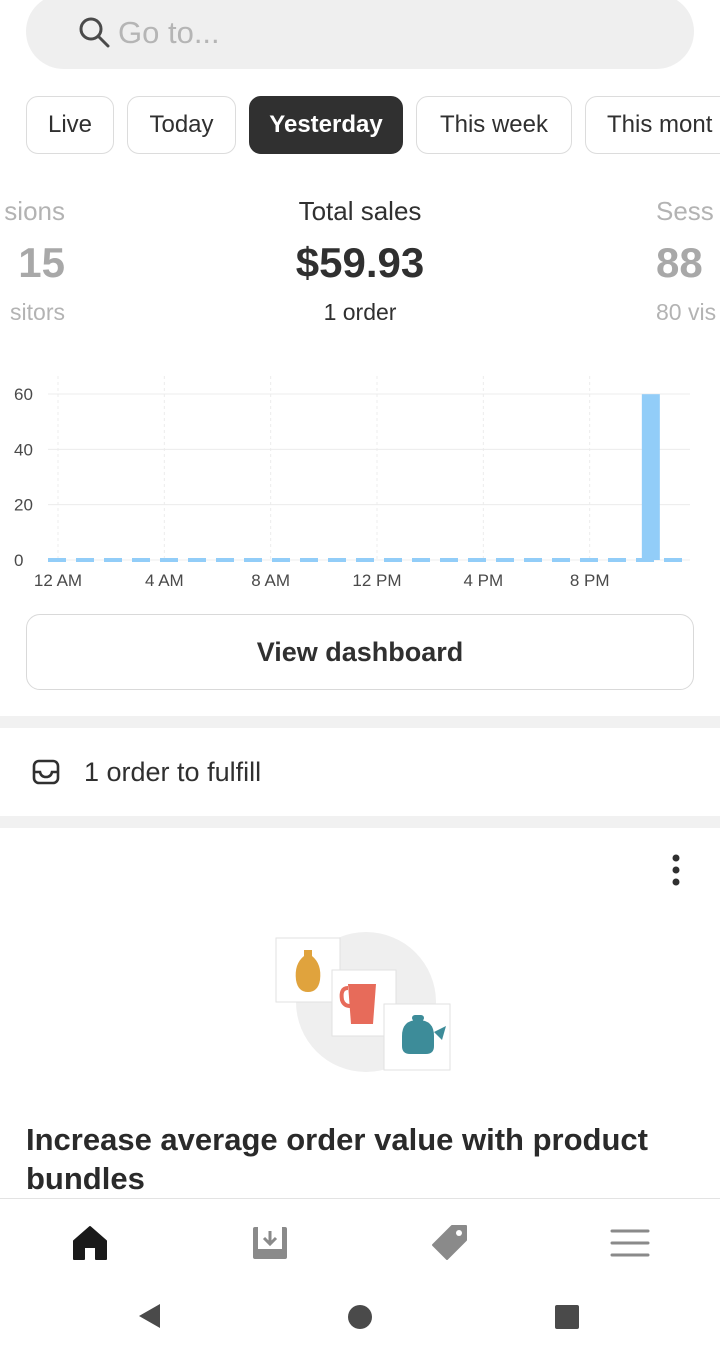 The width and height of the screenshot is (720, 1356). What do you see at coordinates (18, 560) in the screenshot?
I see `y-tick-label: 0` at bounding box center [18, 560].